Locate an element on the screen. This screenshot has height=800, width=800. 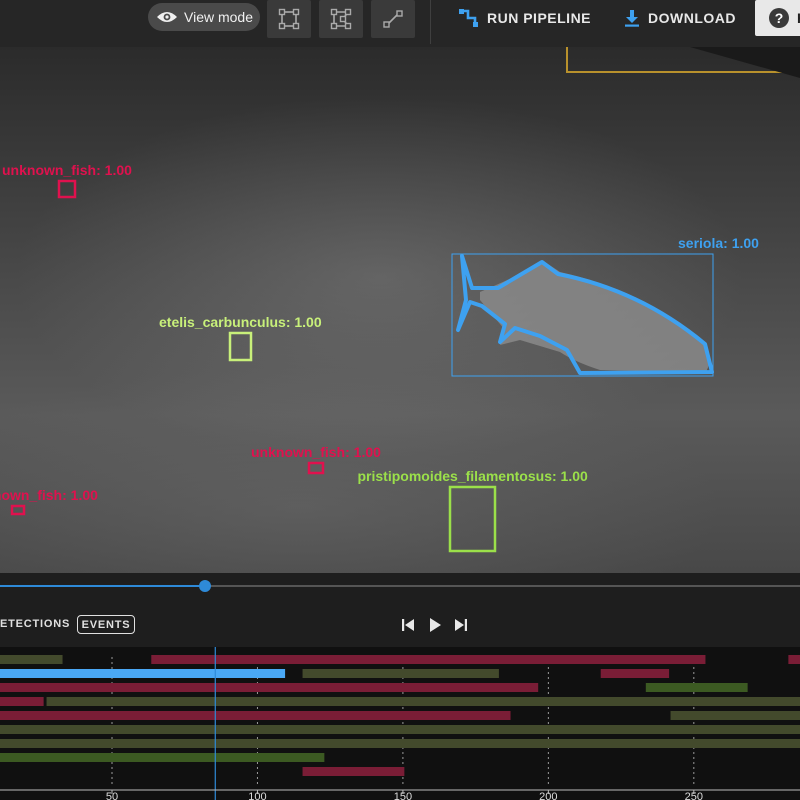
download-button: DOWNLOAD is located at coordinates (680, 18).